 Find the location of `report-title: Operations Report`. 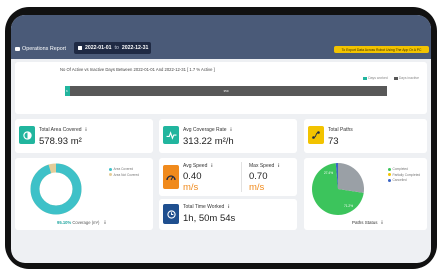

report-title: Operations Report is located at coordinates (40, 49).